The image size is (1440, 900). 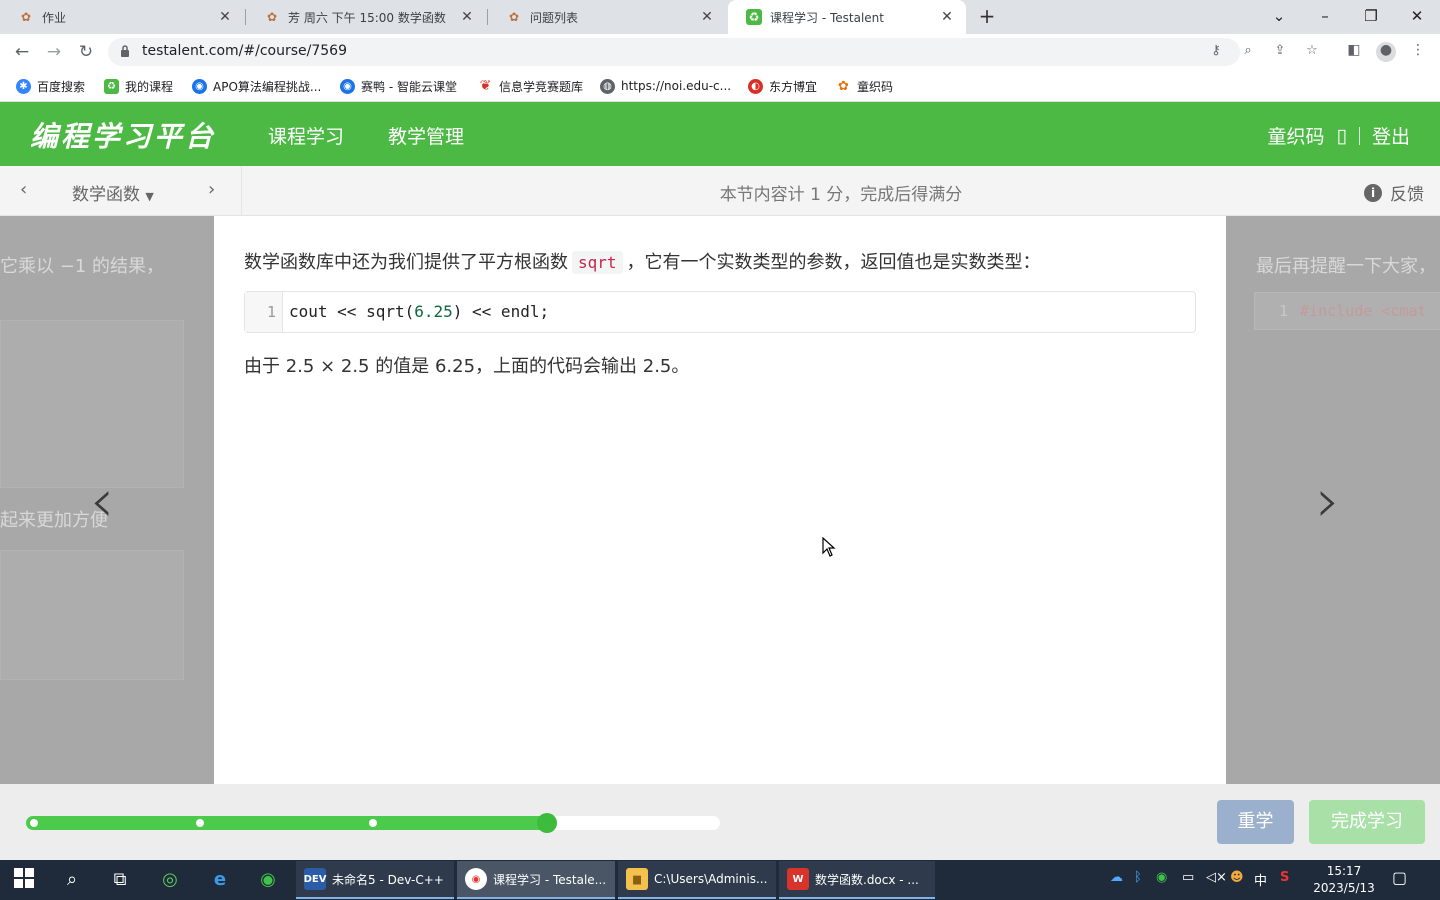 I want to click on feedback-label: 反馈, so click(x=1407, y=195).